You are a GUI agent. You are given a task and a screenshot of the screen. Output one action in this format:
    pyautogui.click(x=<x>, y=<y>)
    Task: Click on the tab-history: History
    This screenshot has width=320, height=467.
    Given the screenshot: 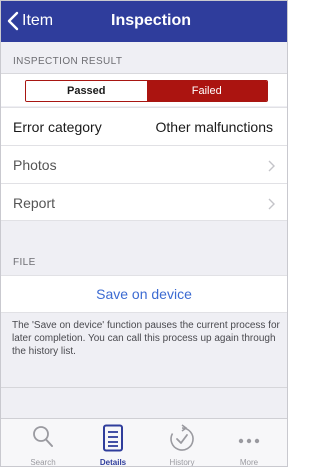 What is the action you would take?
    pyautogui.click(x=182, y=444)
    